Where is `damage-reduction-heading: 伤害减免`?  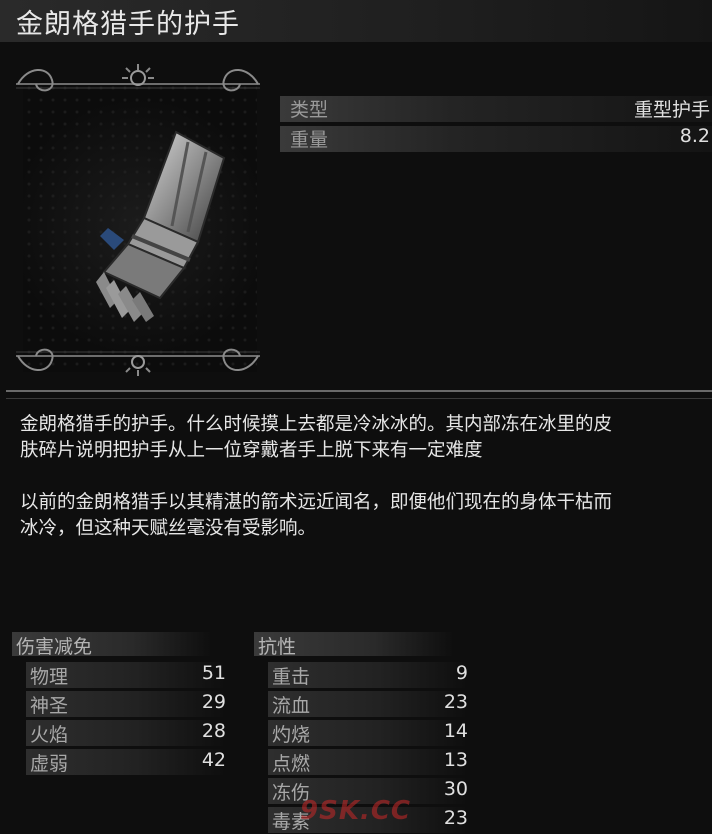
damage-reduction-heading: 伤害减免 is located at coordinates (112, 645).